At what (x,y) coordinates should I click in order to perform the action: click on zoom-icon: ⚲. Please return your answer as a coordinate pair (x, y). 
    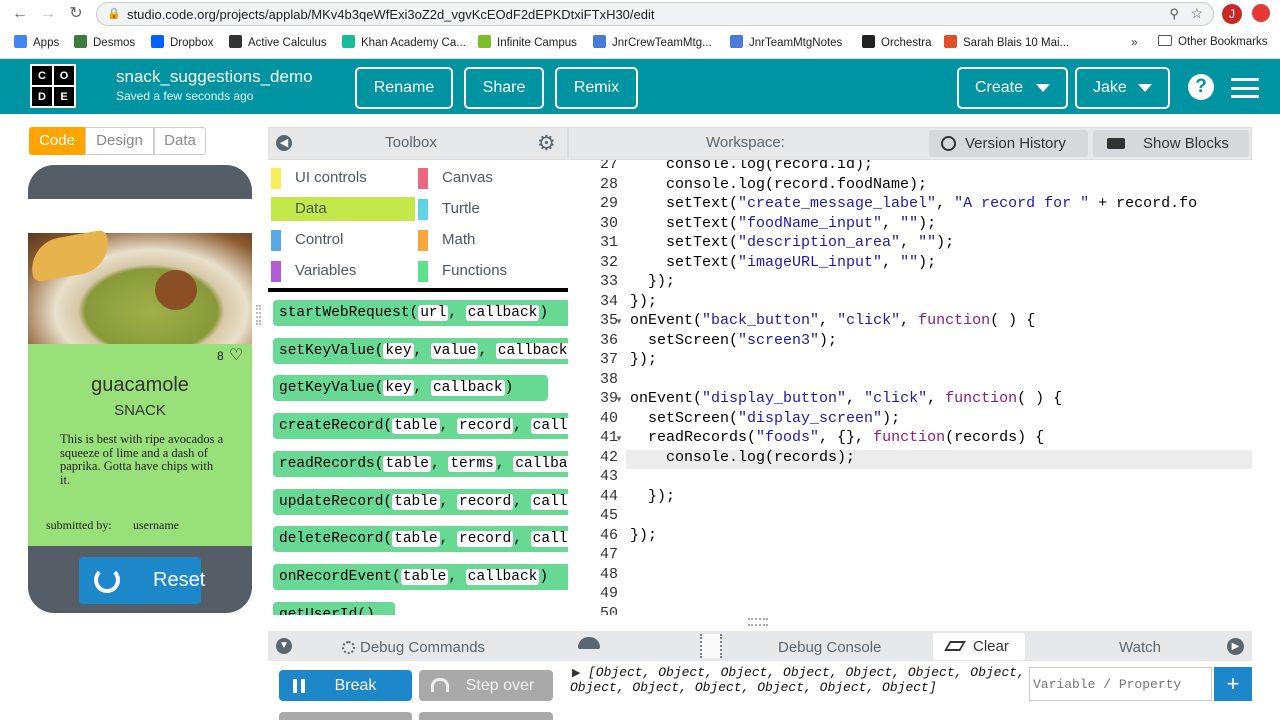
    Looking at the image, I should click on (1174, 14).